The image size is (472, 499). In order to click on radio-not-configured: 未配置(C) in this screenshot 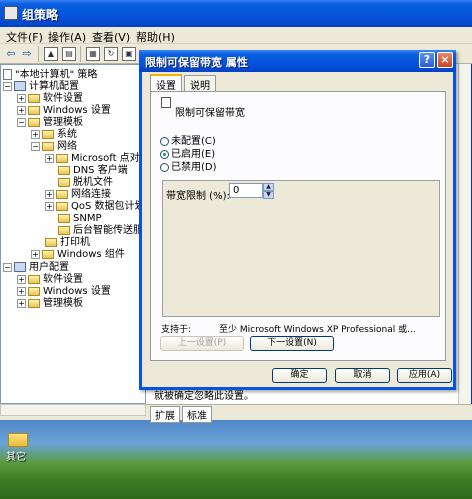, I will do `click(188, 142)`.